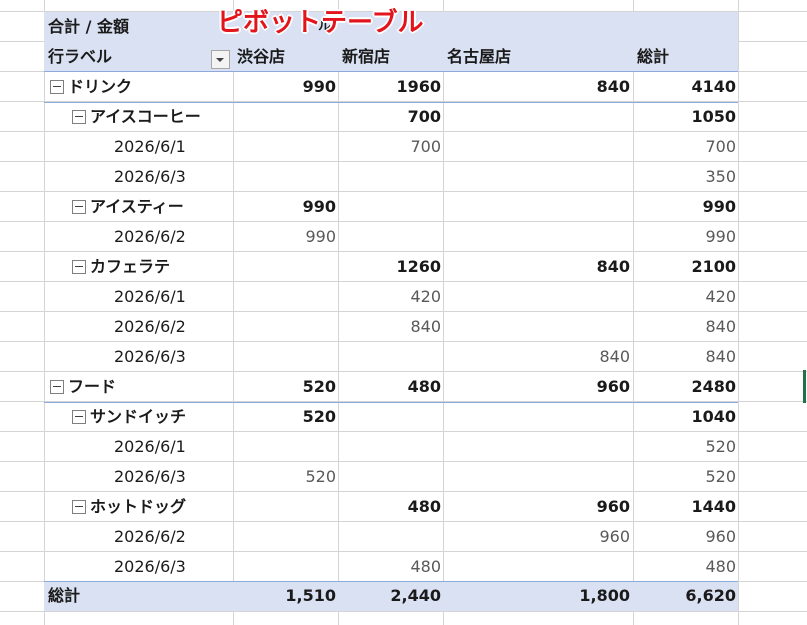  I want to click on pivot-row: アイスティー 990 990, so click(391, 207).